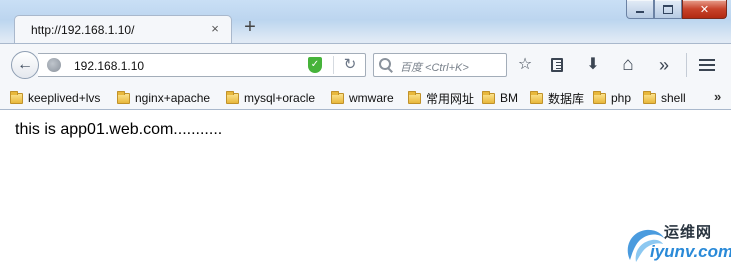 Image resolution: width=731 pixels, height=271 pixels. What do you see at coordinates (109, 66) in the screenshot?
I see `url-text: 192.168.1.10` at bounding box center [109, 66].